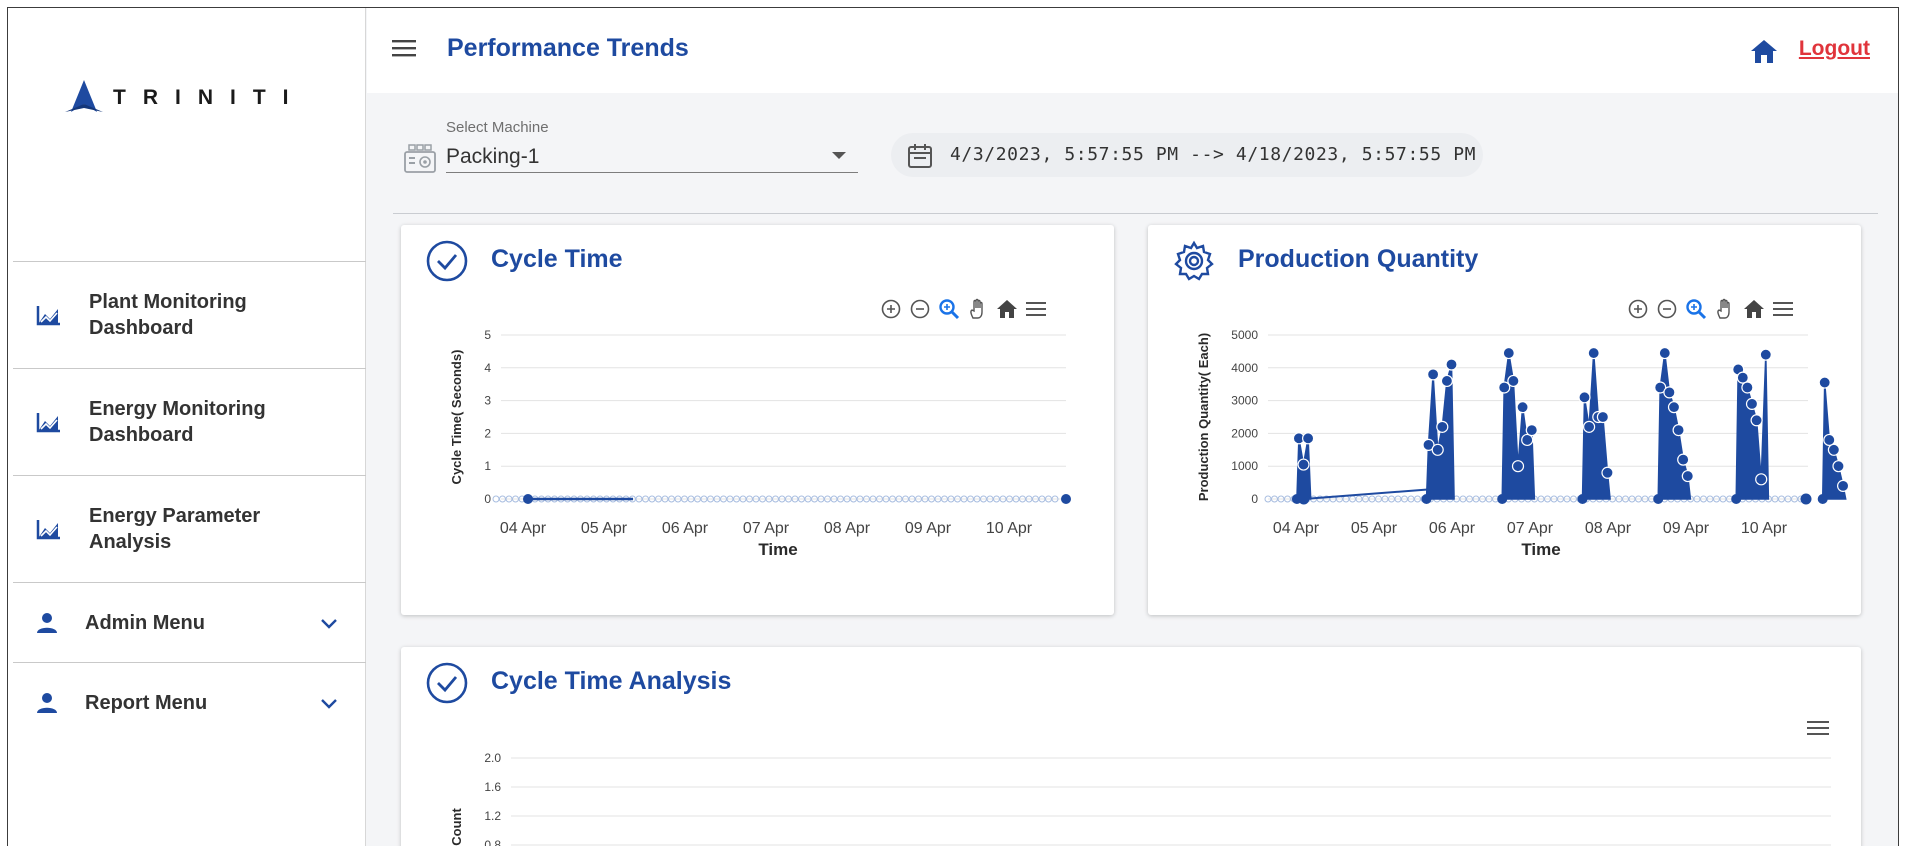  What do you see at coordinates (1764, 51) in the screenshot?
I see `home-icon` at bounding box center [1764, 51].